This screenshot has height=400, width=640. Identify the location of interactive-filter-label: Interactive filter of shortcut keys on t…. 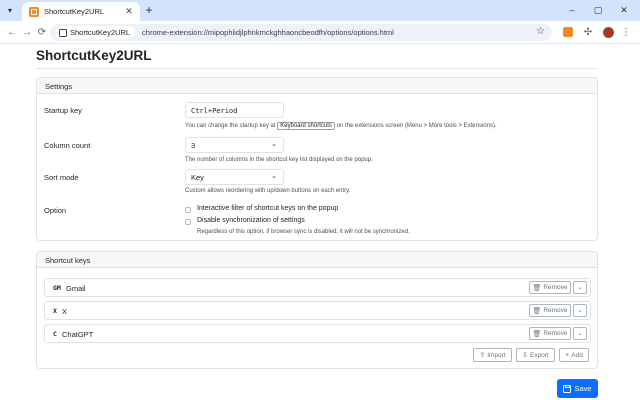
(267, 208).